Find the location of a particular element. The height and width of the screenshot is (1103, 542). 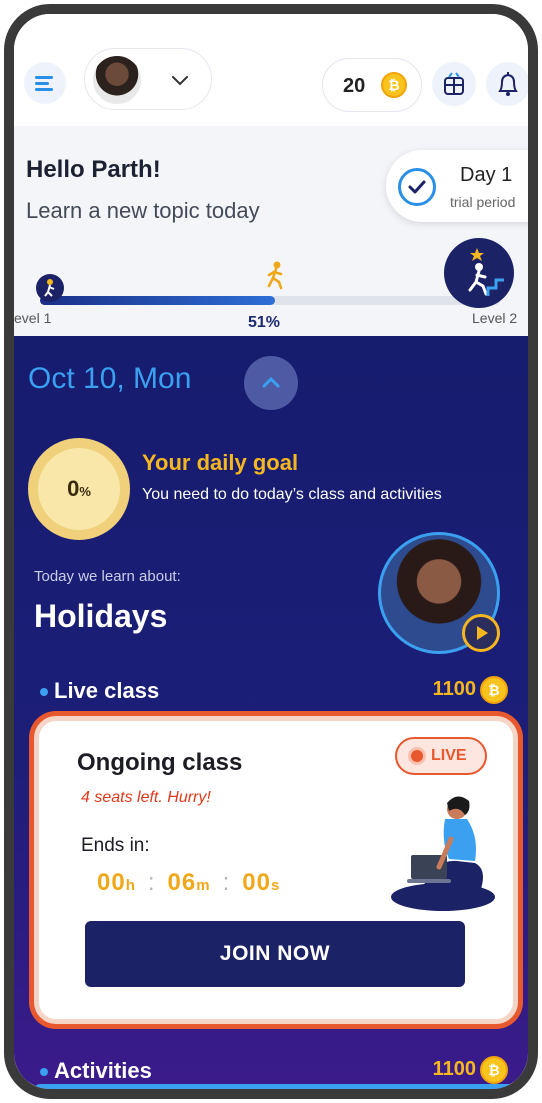

join-now-button: JOIN NOW is located at coordinates (275, 954).